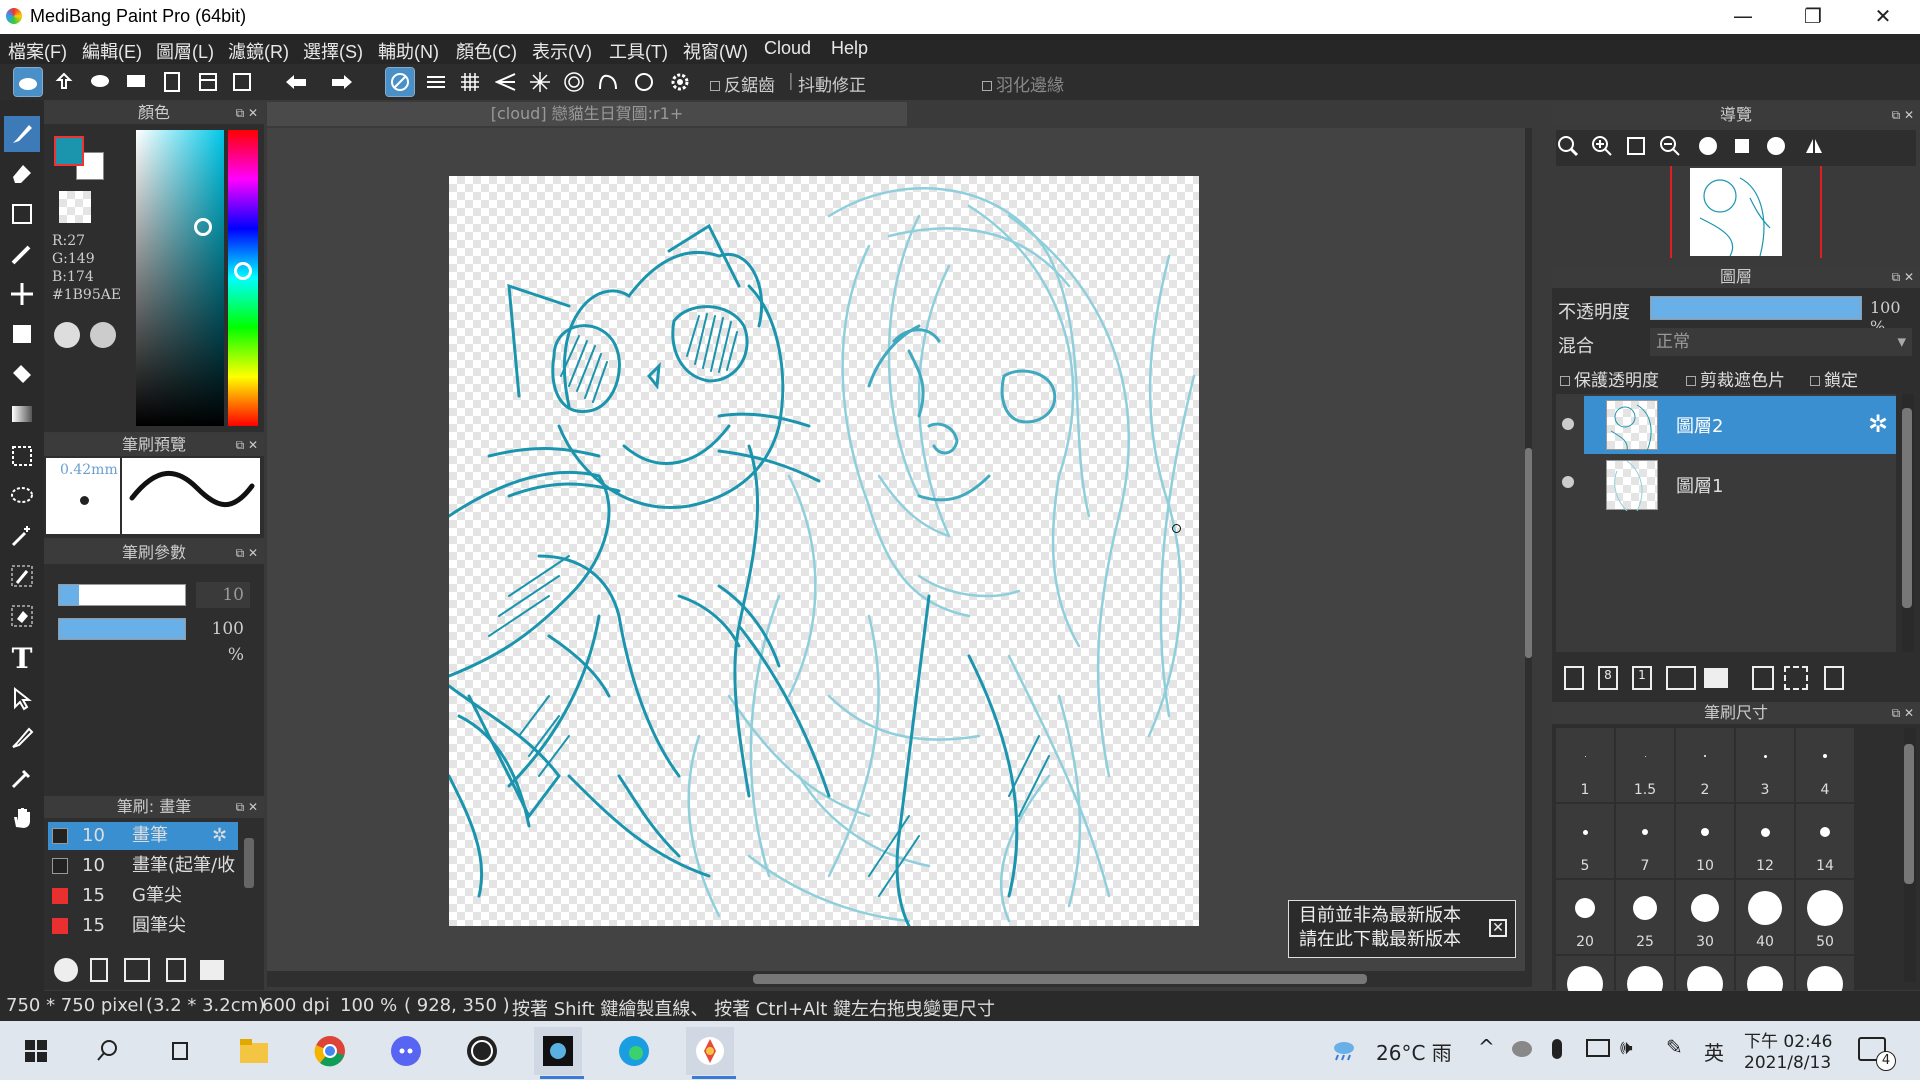 The height and width of the screenshot is (1080, 1920). What do you see at coordinates (1736, 212) in the screenshot?
I see `navigator-thumbnail` at bounding box center [1736, 212].